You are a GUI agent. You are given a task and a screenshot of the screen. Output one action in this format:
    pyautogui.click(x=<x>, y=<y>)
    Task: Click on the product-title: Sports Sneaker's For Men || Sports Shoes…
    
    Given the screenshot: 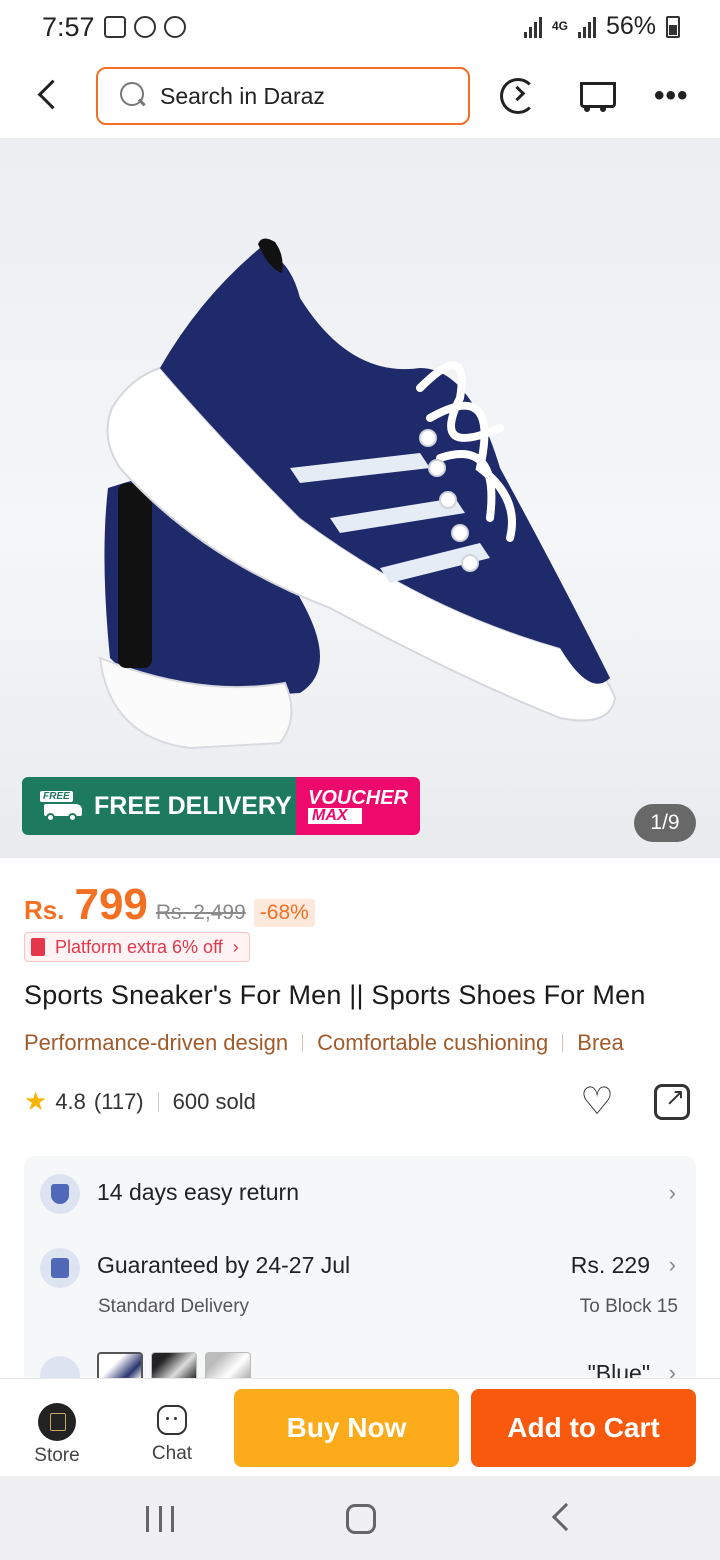 What is the action you would take?
    pyautogui.click(x=335, y=995)
    